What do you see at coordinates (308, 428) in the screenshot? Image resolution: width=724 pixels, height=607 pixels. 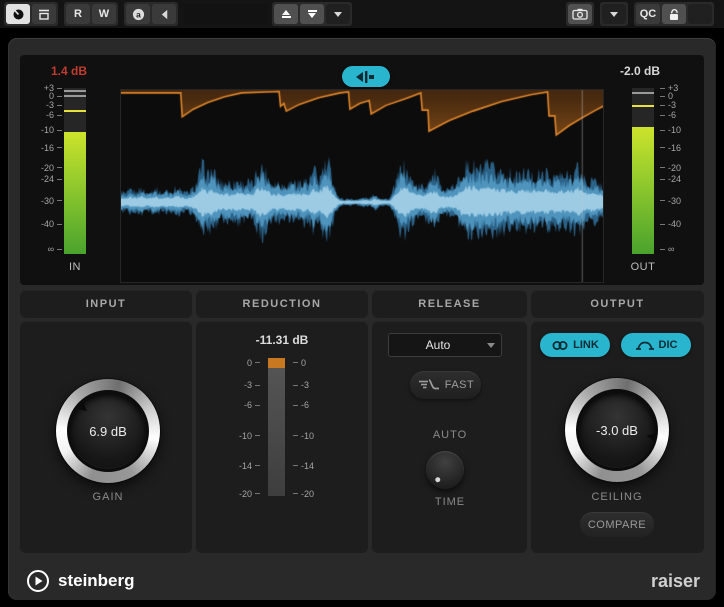 I see `reduction-scale-right: 0 -3 -6 -10 -14 -20` at bounding box center [308, 428].